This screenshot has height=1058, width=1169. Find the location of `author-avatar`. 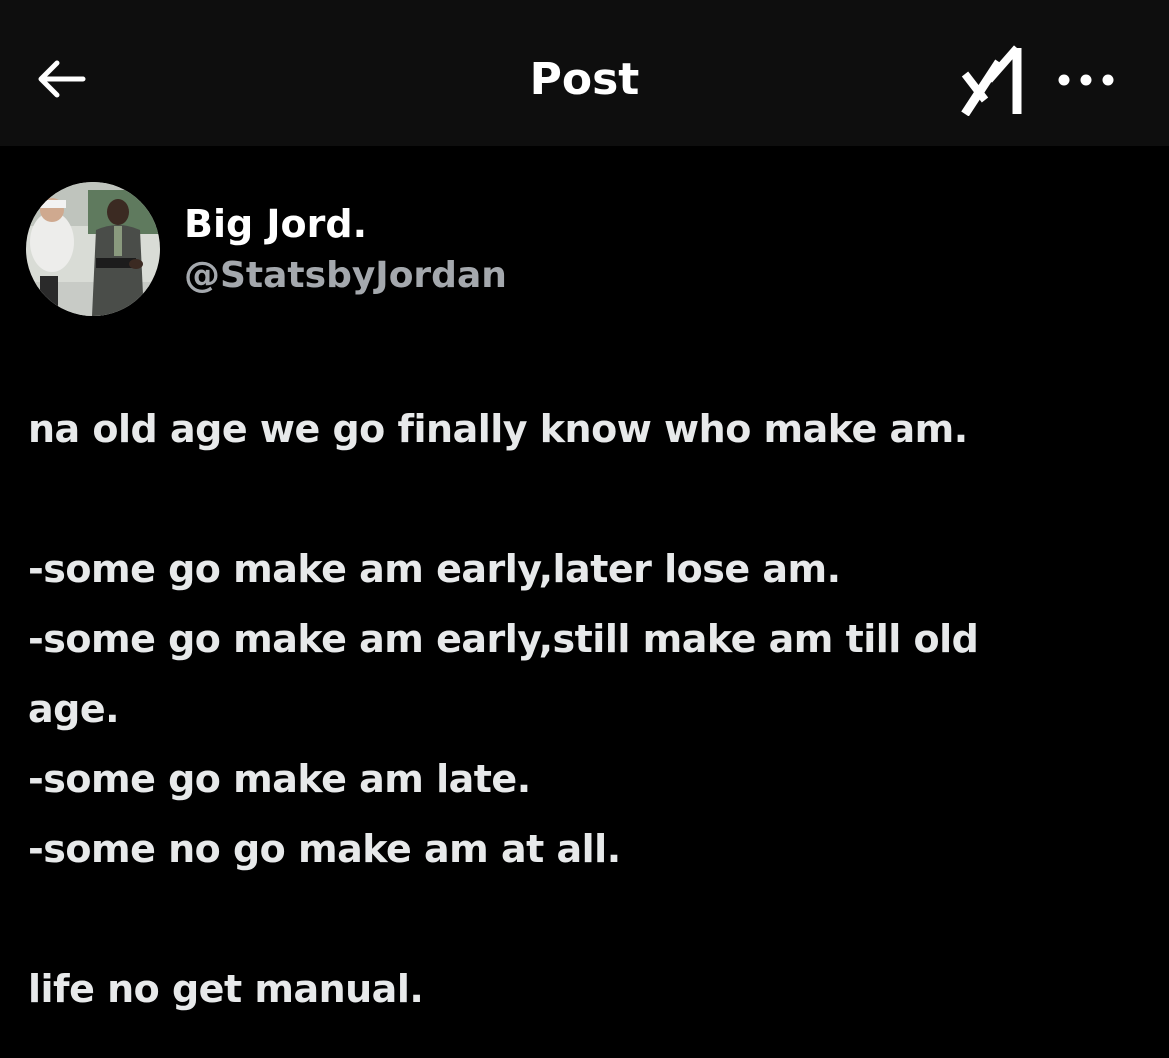

author-avatar is located at coordinates (93, 249).